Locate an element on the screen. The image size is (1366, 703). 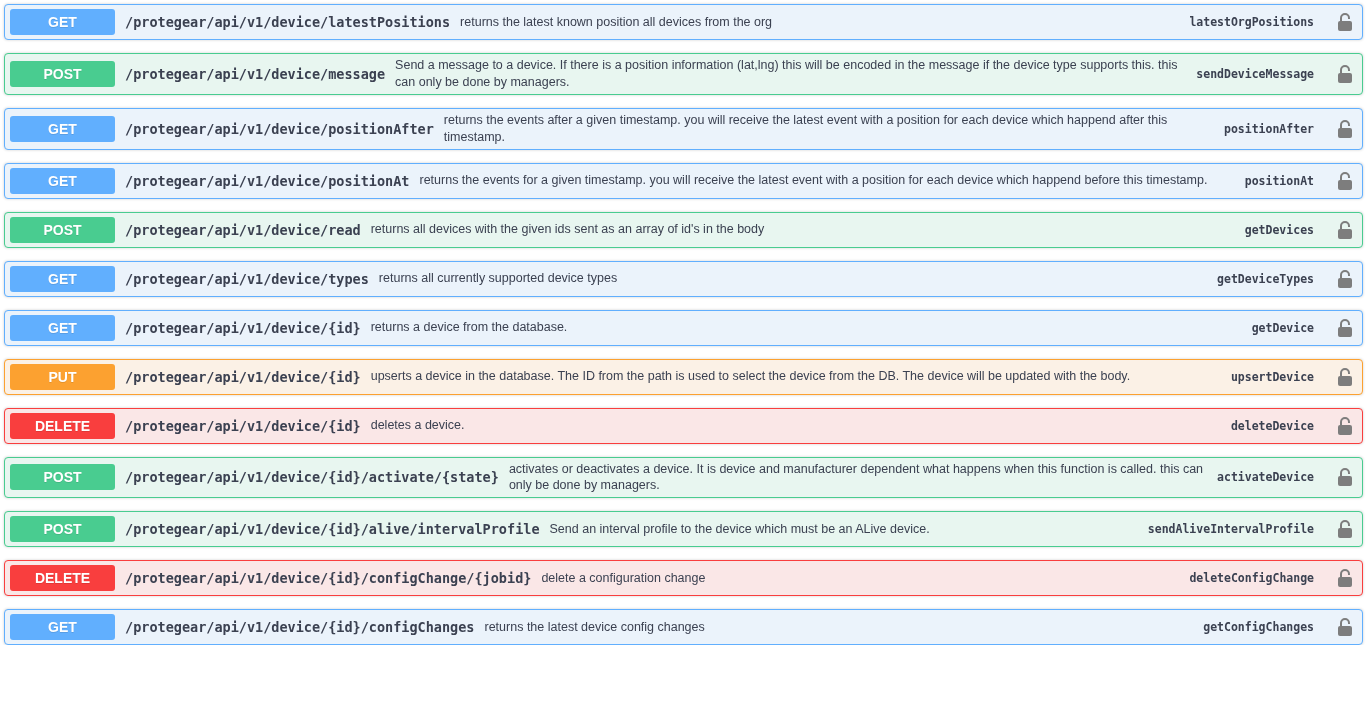
operation-summary: GET /protegear/api/v1/device/positionAt returns the events for a given timestamp. you will receive the latest event with a position for each device which happend before this timestamp. positionAt is located at coordinates (683, 180).